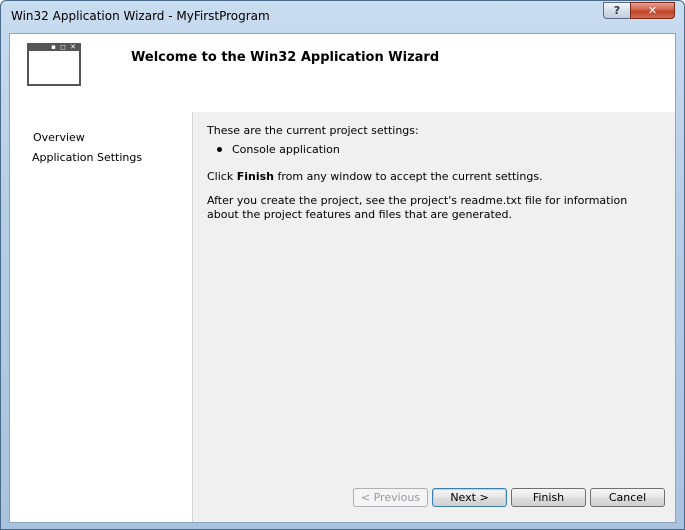  I want to click on page-title: Welcome to the Win32 Application Wizard, so click(285, 57).